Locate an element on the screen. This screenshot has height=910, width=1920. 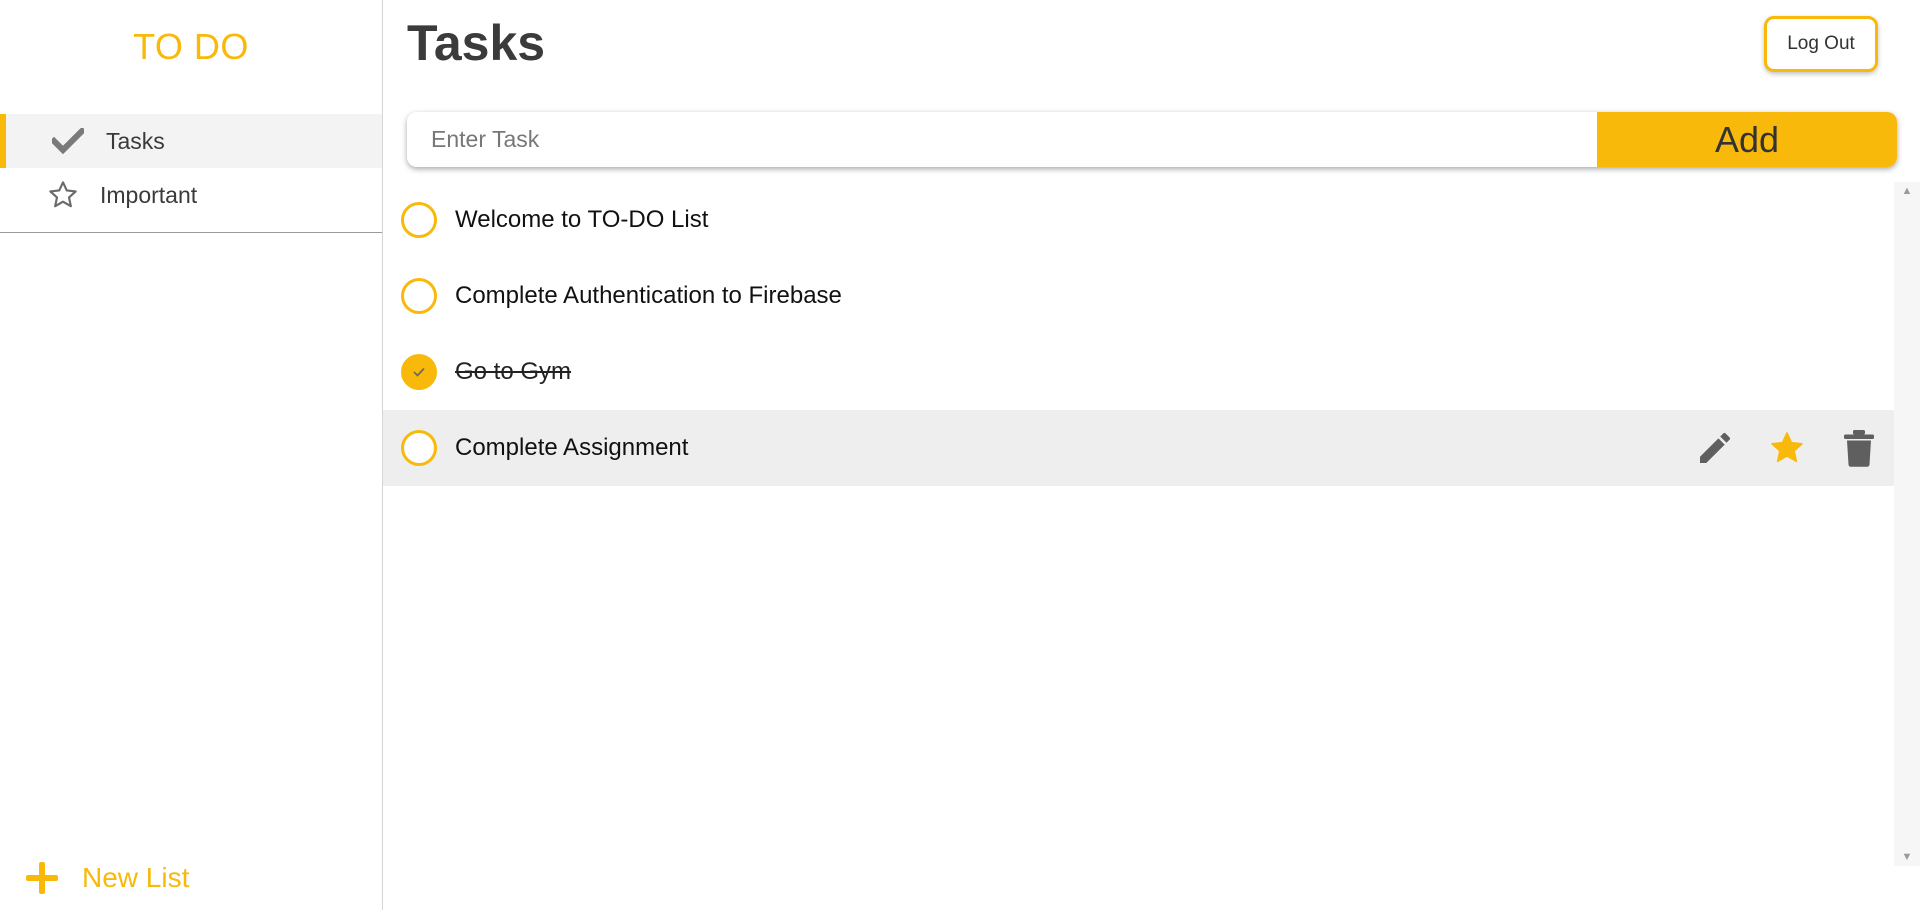
add-button: Add is located at coordinates (1747, 139).